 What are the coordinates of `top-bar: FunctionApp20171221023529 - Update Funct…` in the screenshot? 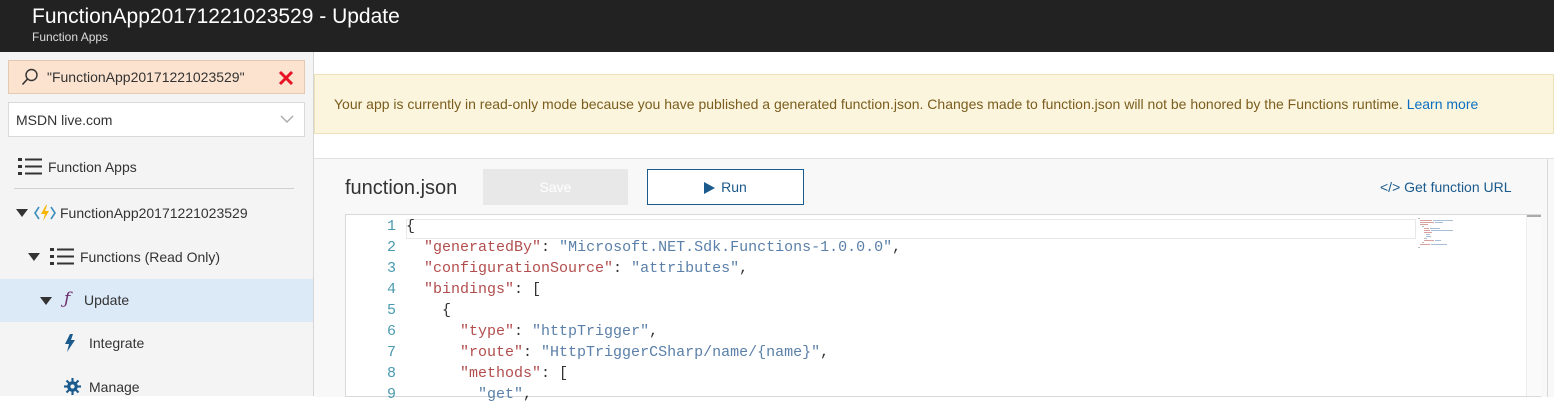 It's located at (777, 26).